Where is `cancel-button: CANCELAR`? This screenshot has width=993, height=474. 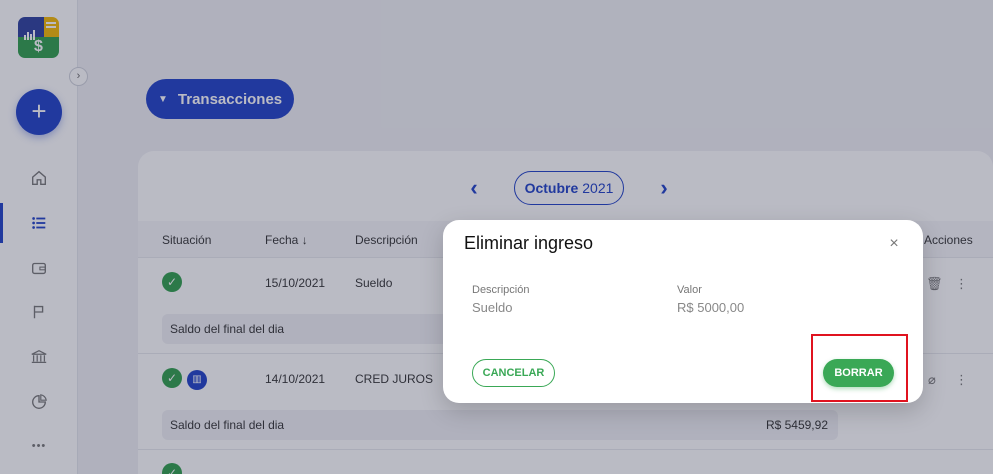
cancel-button: CANCELAR is located at coordinates (513, 373).